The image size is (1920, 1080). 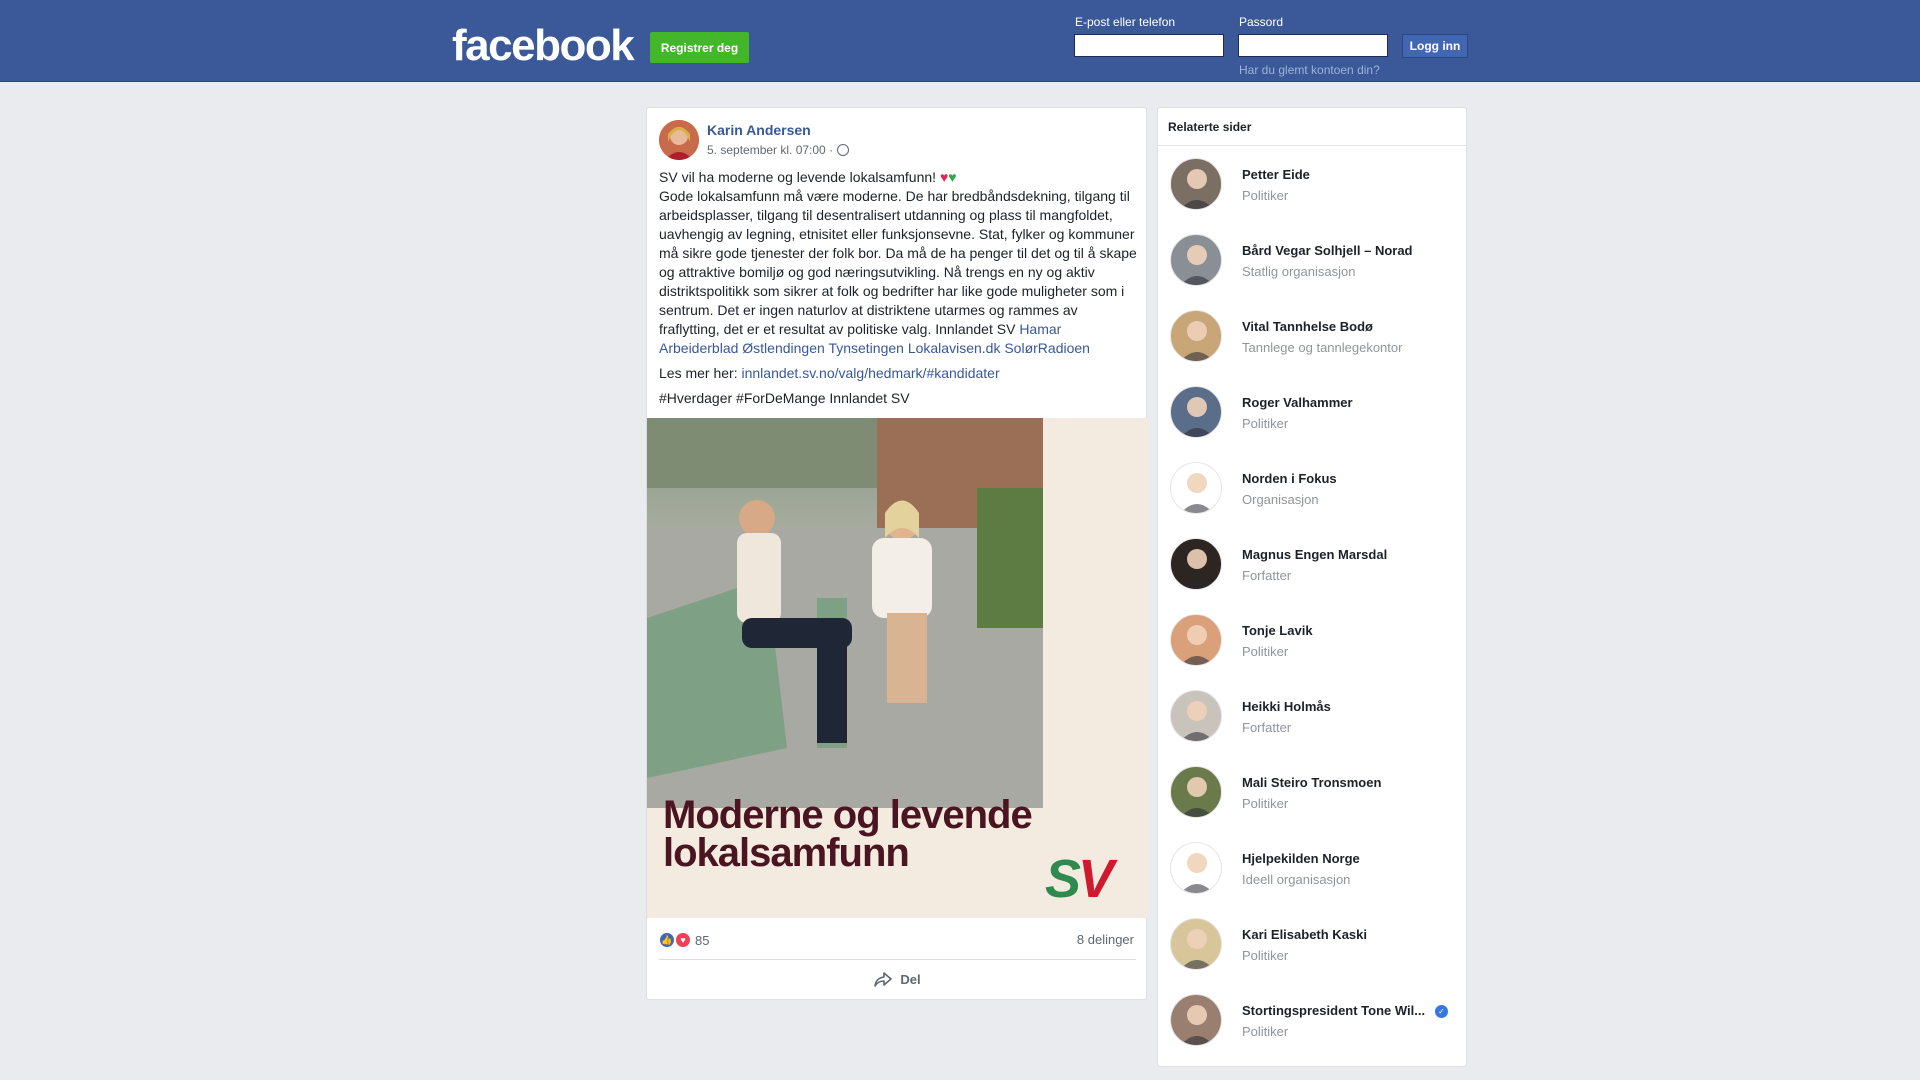 What do you see at coordinates (702, 940) in the screenshot?
I see `reactions-count: 85` at bounding box center [702, 940].